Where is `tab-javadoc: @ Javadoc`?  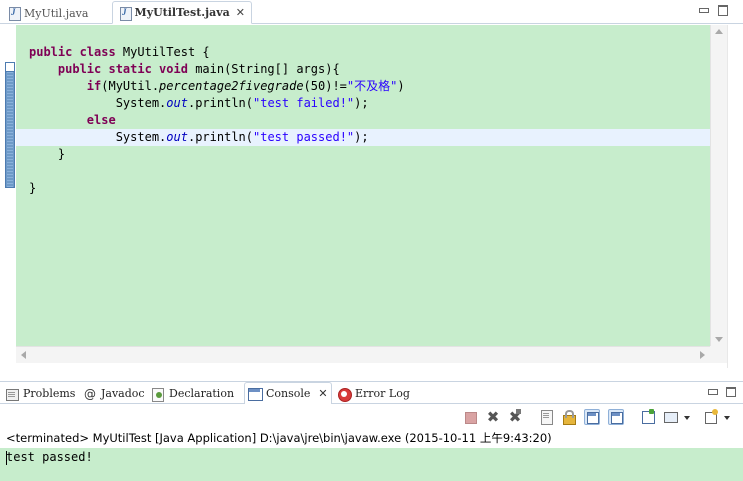
tab-javadoc: @ Javadoc is located at coordinates (113, 393).